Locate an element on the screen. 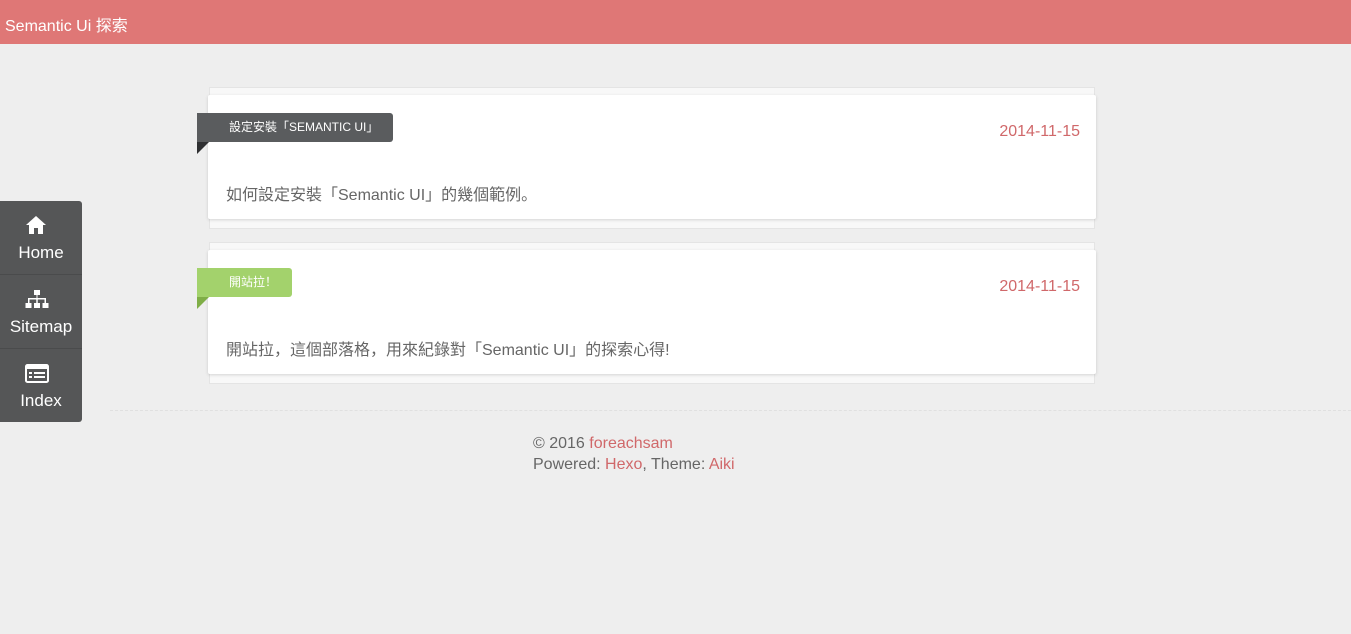 The image size is (1351, 634). side-nav: Home Sitemap Index is located at coordinates (41, 311).